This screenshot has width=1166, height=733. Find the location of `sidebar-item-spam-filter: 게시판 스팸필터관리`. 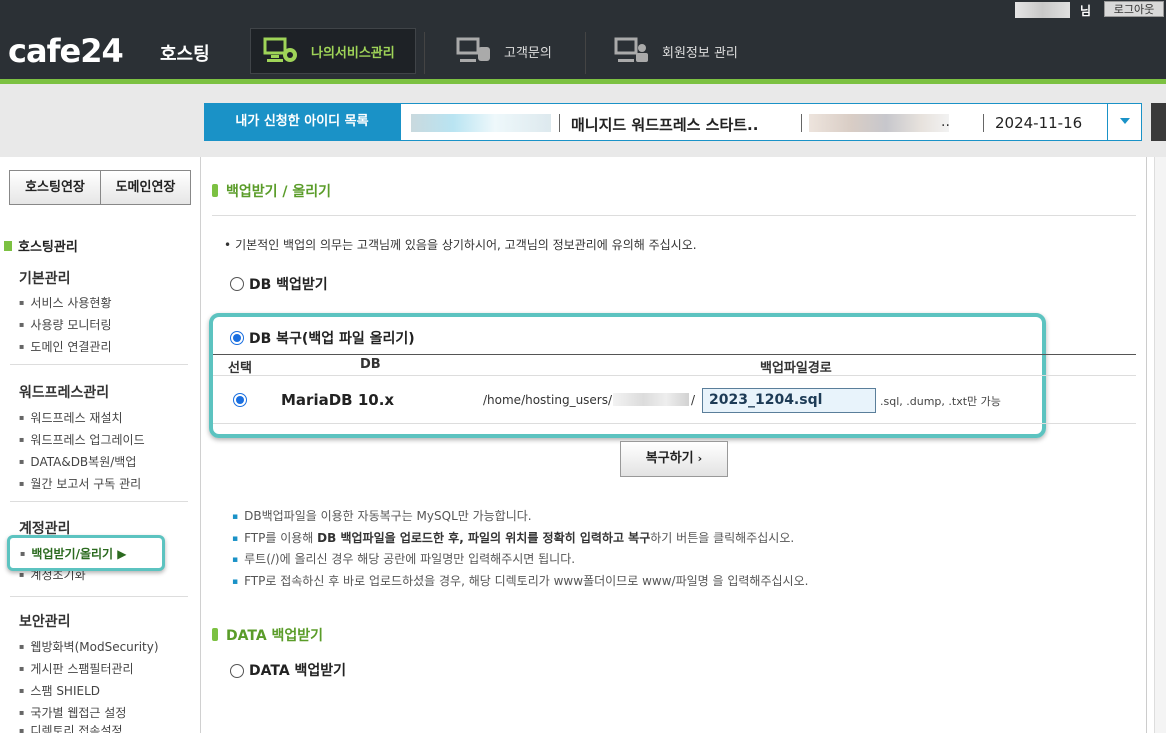

sidebar-item-spam-filter: 게시판 스팸필터관리 is located at coordinates (76, 668).